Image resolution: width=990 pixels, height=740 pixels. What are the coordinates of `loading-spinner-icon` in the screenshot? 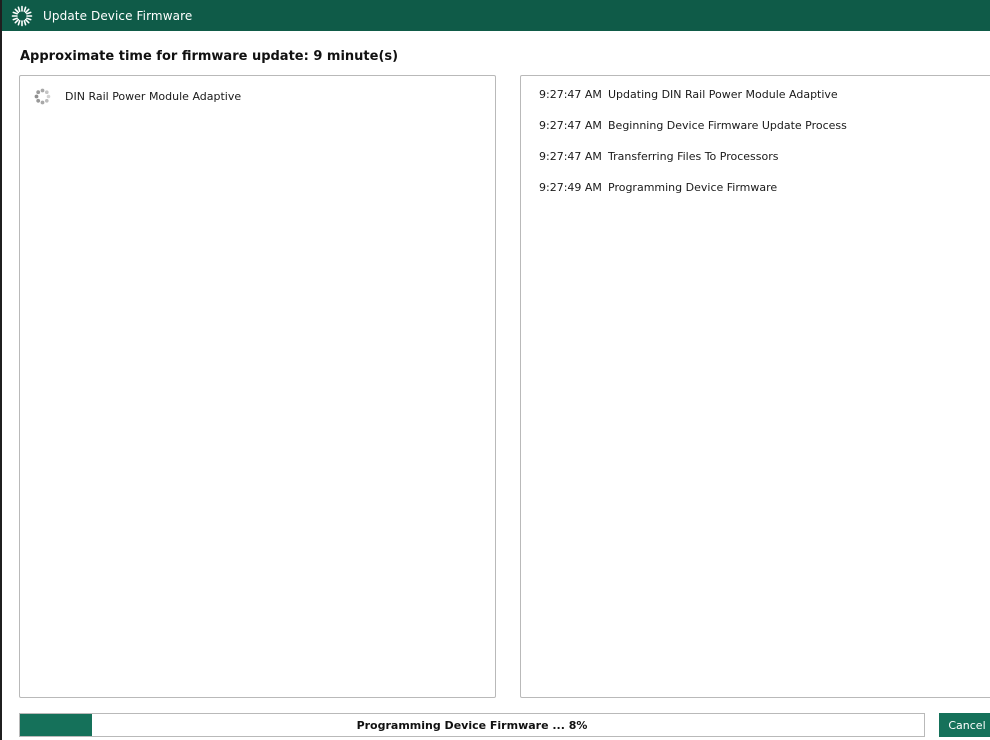 It's located at (42, 96).